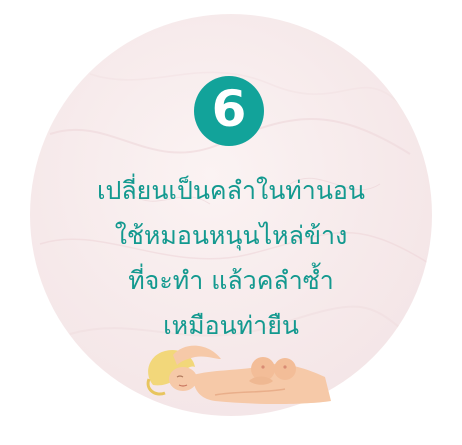  Describe the element at coordinates (183, 379) in the screenshot. I see `face-shape` at that location.